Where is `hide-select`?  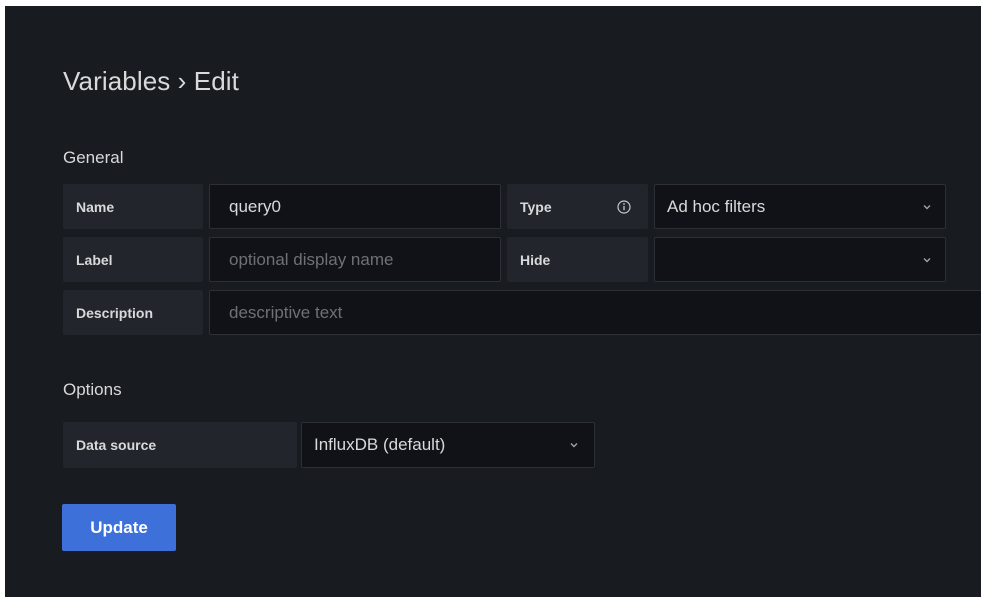
hide-select is located at coordinates (800, 259).